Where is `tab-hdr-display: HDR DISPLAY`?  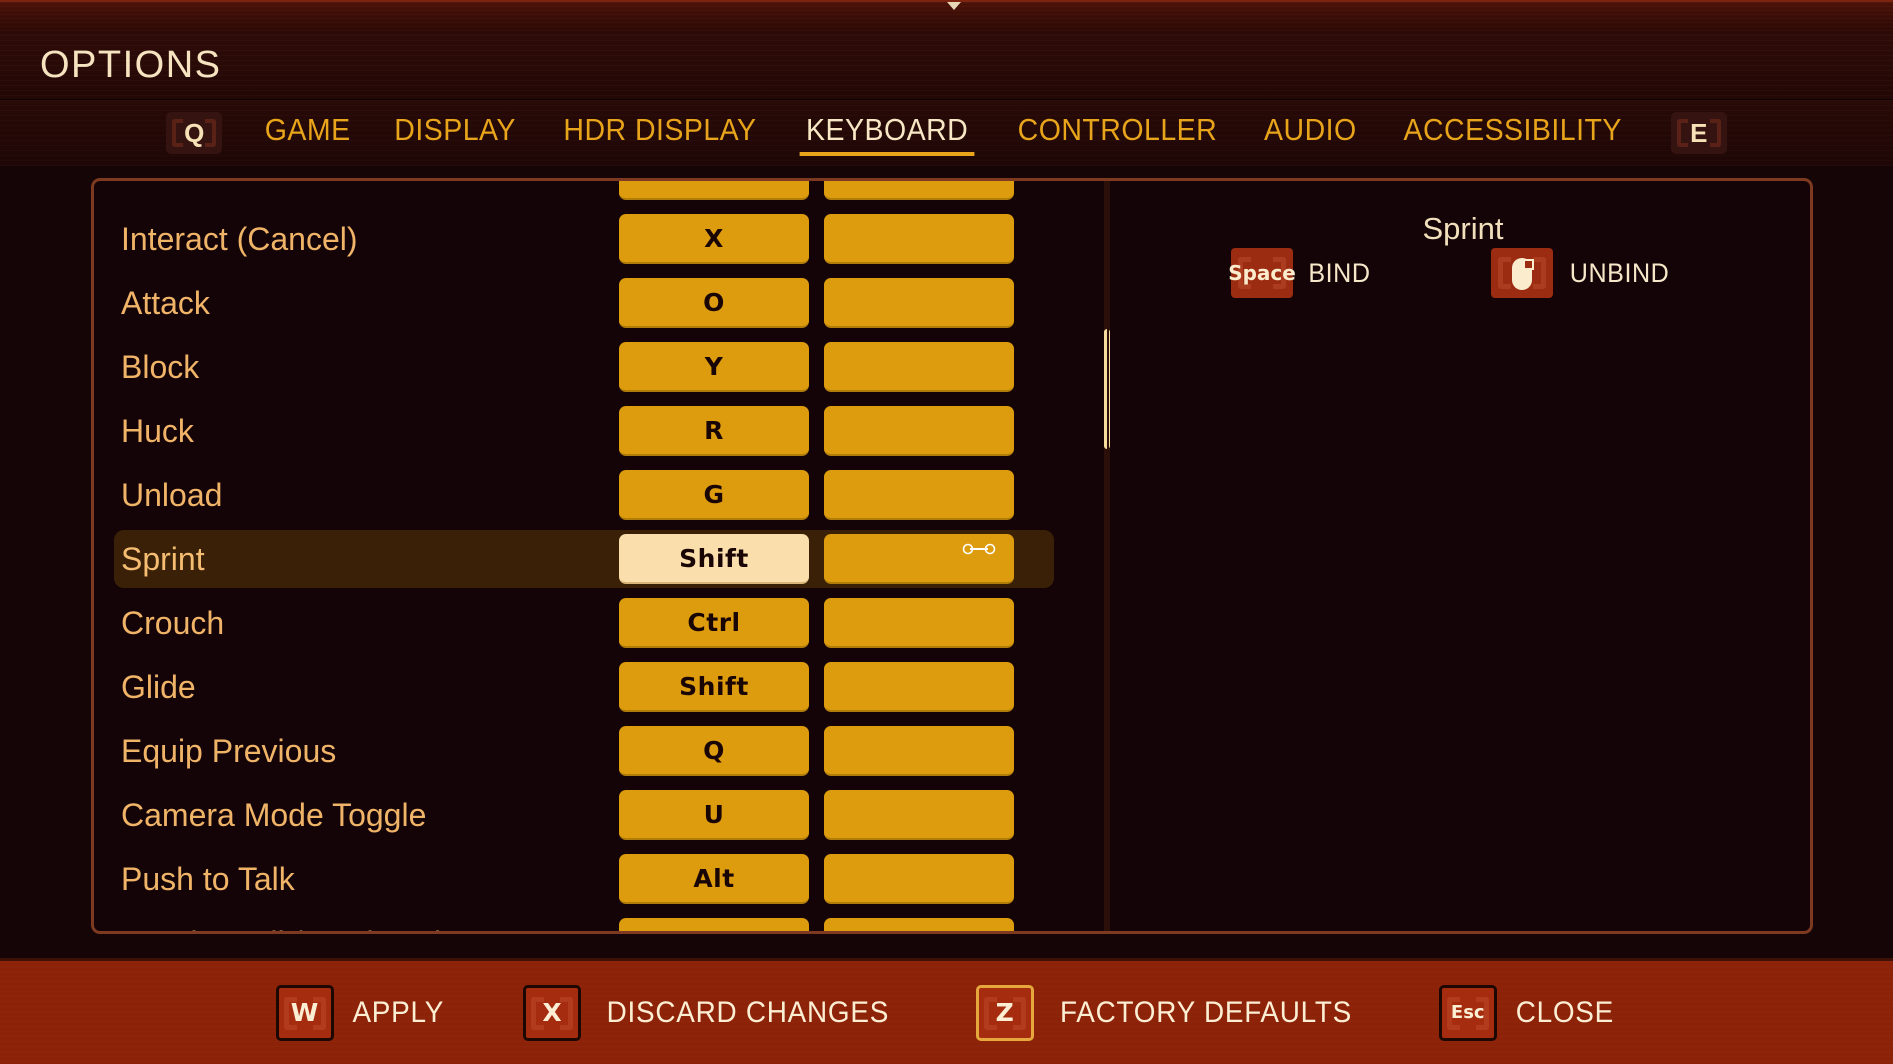
tab-hdr-display: HDR DISPLAY is located at coordinates (659, 133).